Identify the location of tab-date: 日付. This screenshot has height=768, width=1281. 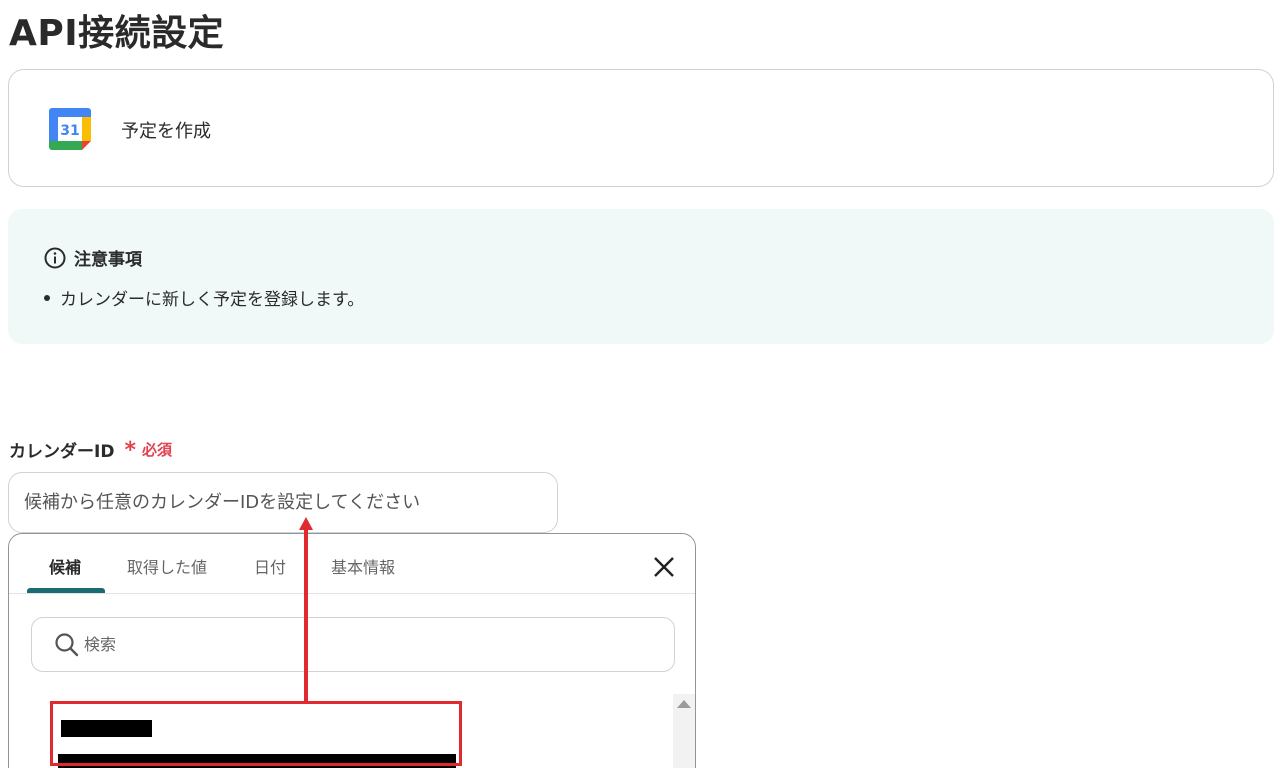
(270, 566).